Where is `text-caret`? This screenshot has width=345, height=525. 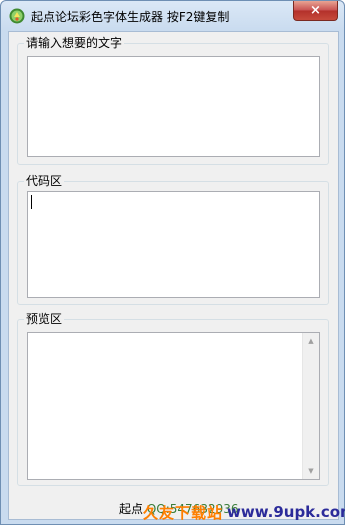
text-caret is located at coordinates (31, 202).